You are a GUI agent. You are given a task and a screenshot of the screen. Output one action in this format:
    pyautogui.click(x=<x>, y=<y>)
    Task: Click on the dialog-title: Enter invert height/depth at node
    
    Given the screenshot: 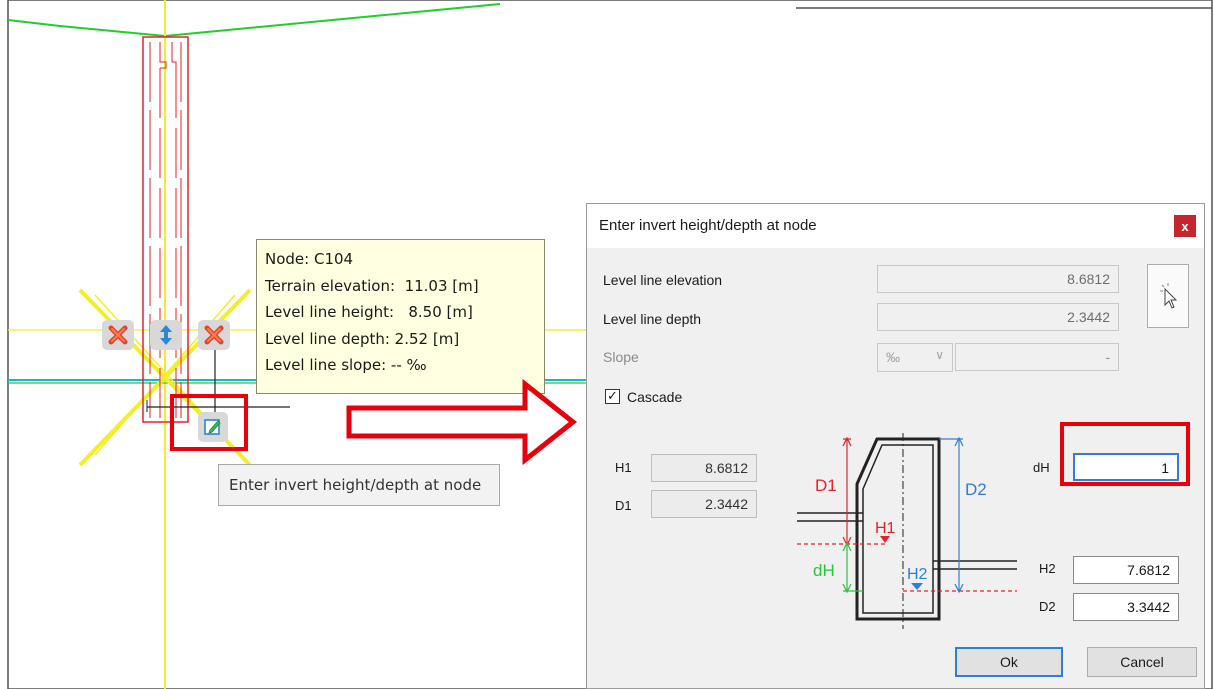 What is the action you would take?
    pyautogui.click(x=708, y=225)
    